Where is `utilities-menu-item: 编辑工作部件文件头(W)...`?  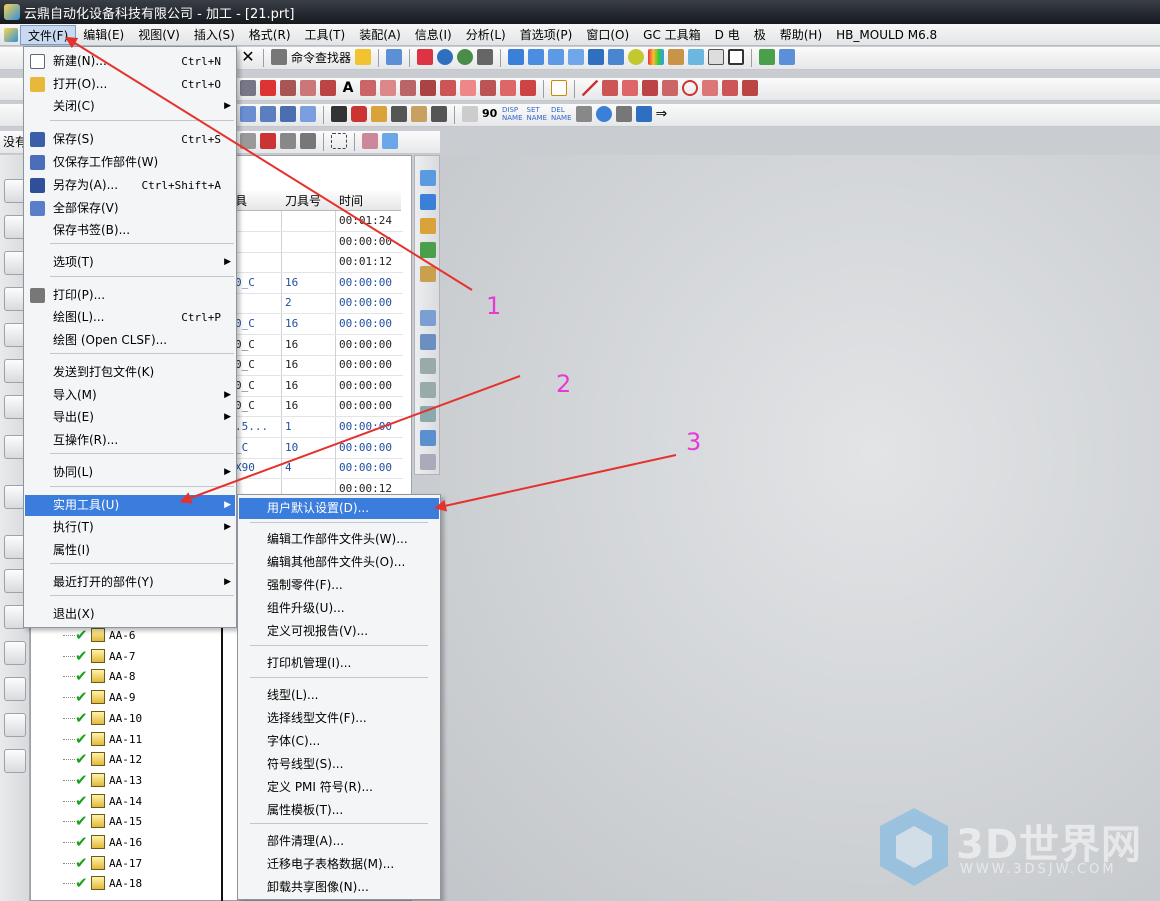
utilities-menu-item: 编辑工作部件文件头(W)... is located at coordinates (339, 539).